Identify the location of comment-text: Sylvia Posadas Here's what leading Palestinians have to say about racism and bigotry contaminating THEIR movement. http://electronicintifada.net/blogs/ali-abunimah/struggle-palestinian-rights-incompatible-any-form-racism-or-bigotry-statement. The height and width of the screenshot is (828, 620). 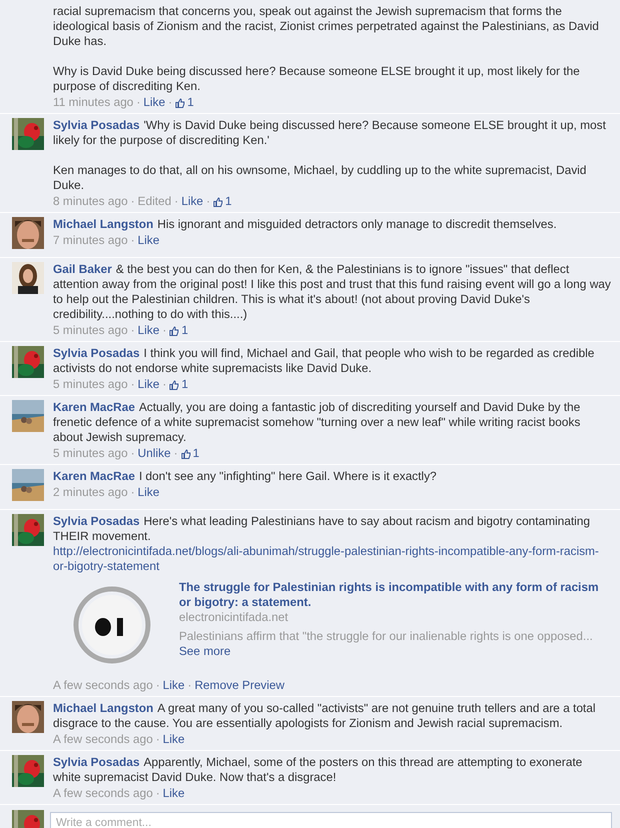
(332, 544).